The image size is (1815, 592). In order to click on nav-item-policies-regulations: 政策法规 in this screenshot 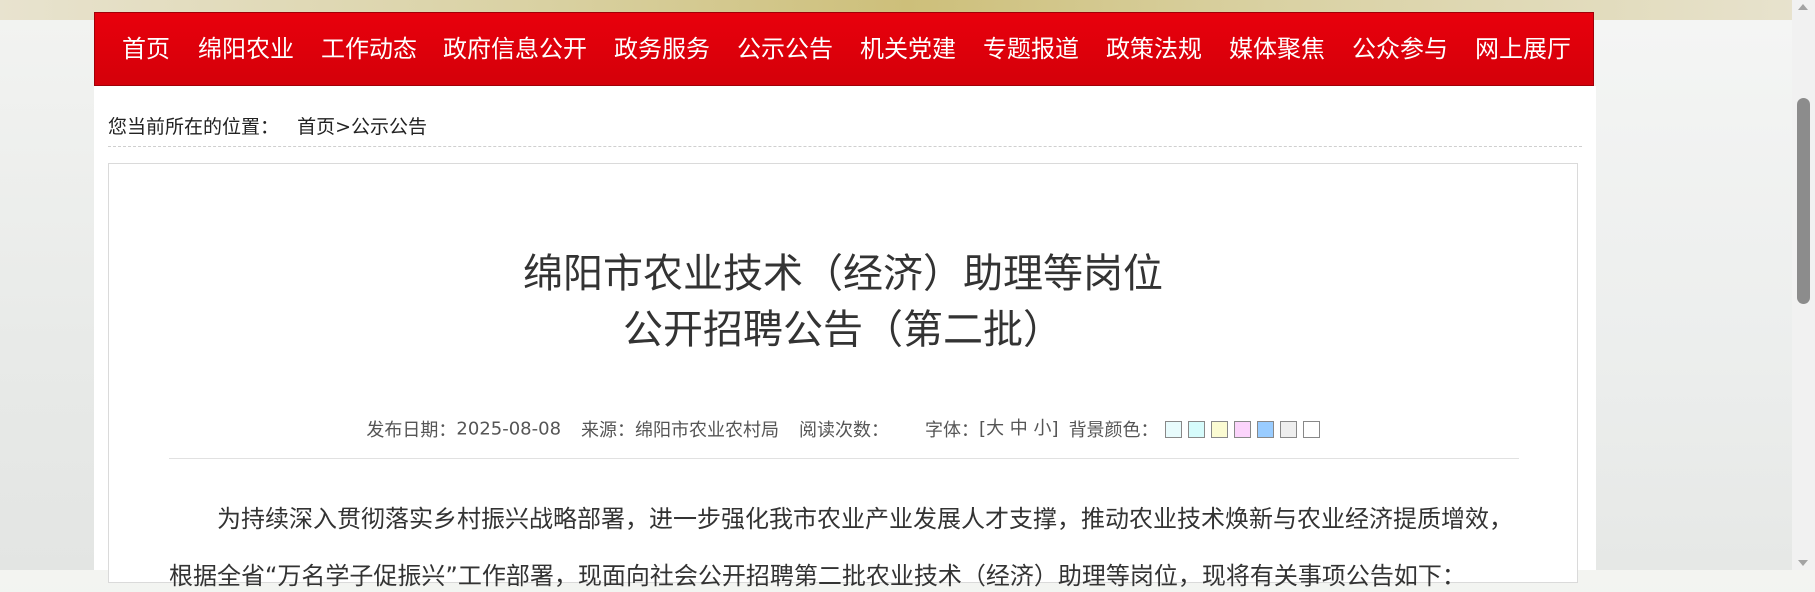, I will do `click(1154, 49)`.